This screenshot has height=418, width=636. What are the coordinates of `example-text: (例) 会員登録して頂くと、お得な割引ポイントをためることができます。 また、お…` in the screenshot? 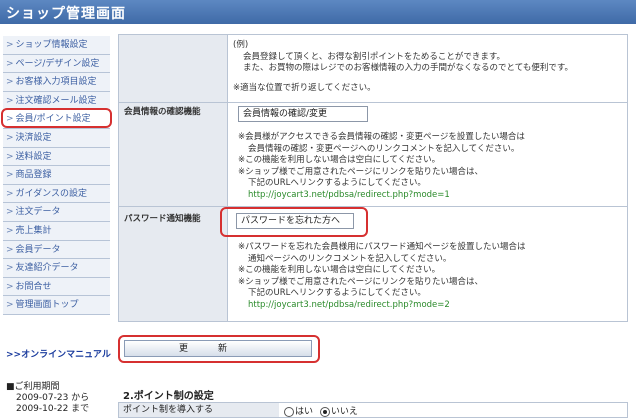 It's located at (403, 66).